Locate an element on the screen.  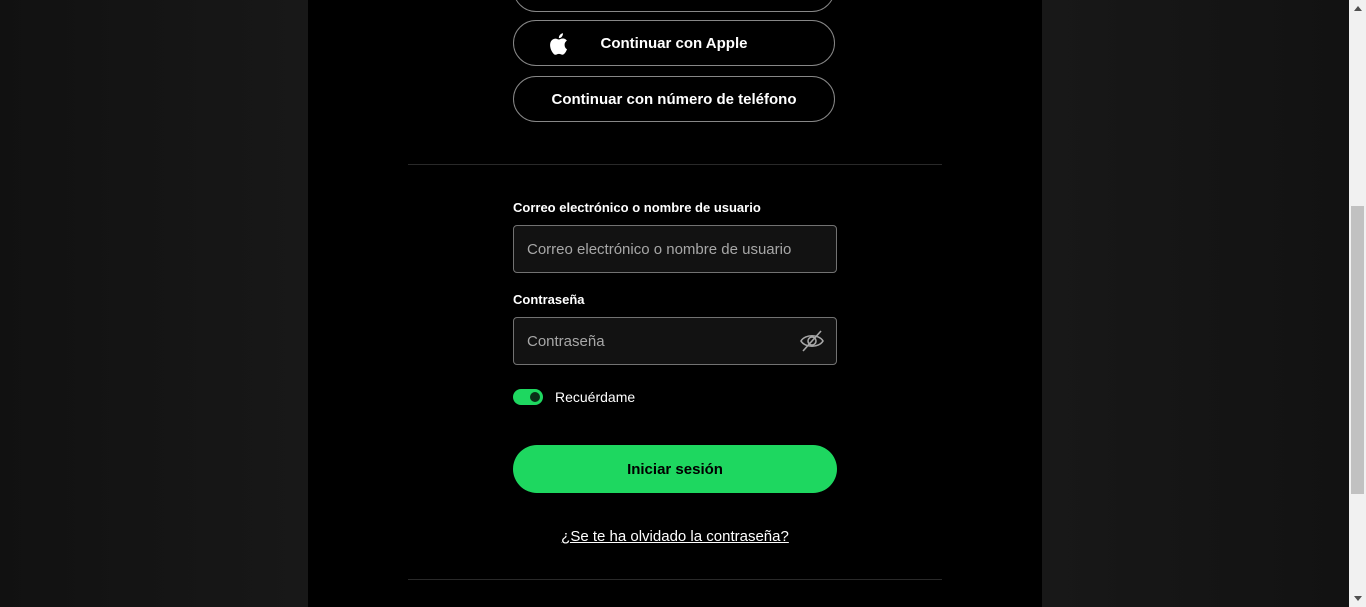
continue-apple-label: Continuar con Apple is located at coordinates (674, 43).